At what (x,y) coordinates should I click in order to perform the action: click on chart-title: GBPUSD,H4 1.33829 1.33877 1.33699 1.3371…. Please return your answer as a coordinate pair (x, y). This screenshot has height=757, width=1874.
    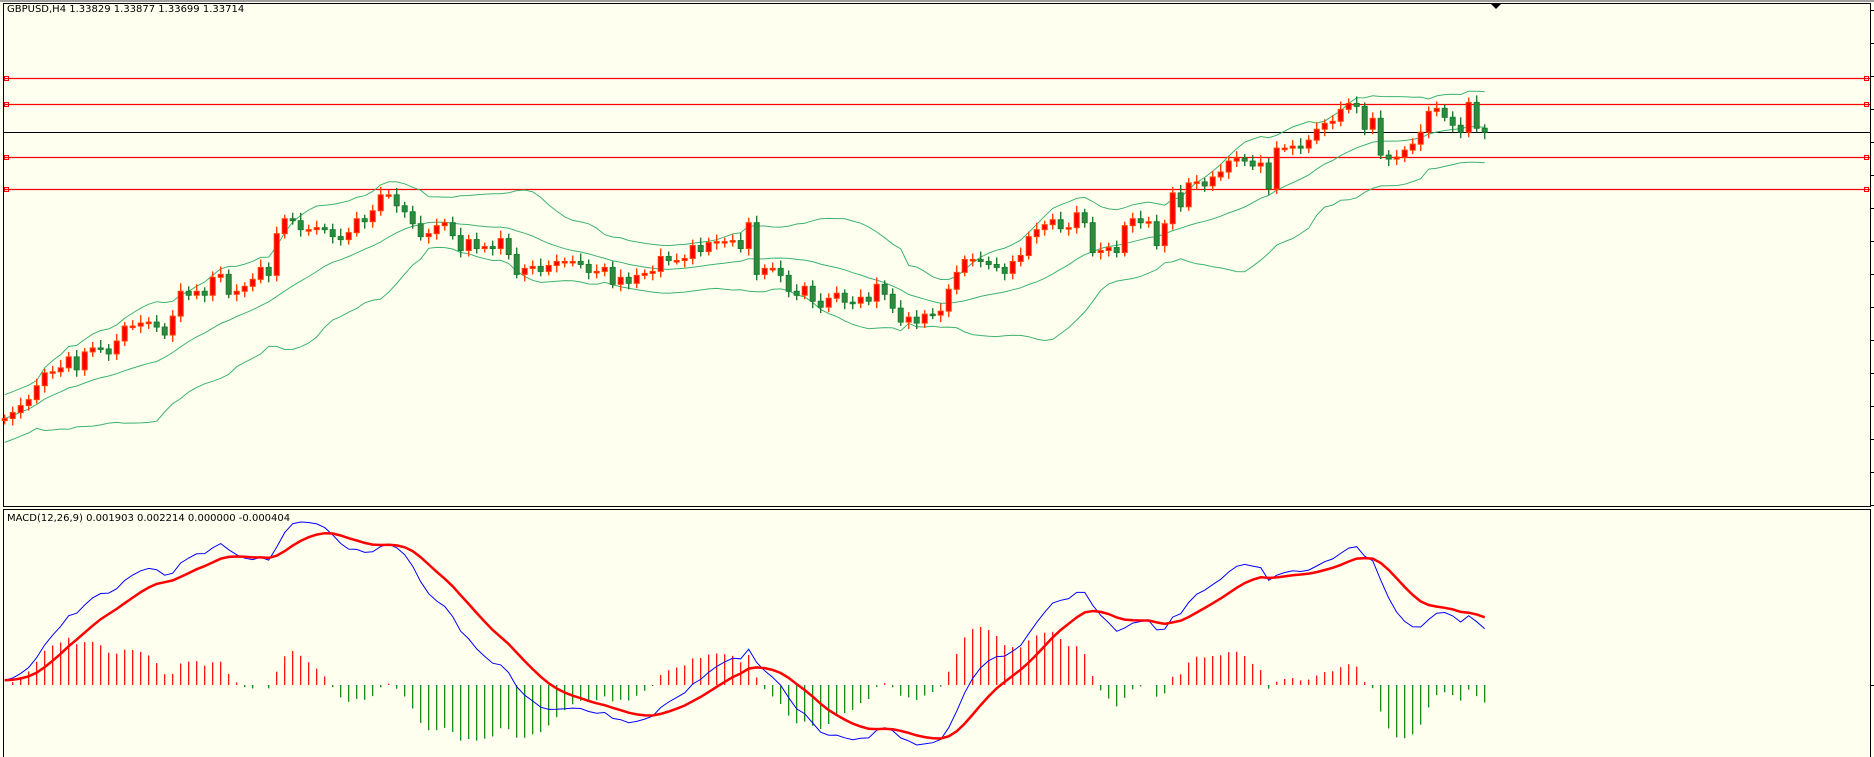
    Looking at the image, I should click on (126, 9).